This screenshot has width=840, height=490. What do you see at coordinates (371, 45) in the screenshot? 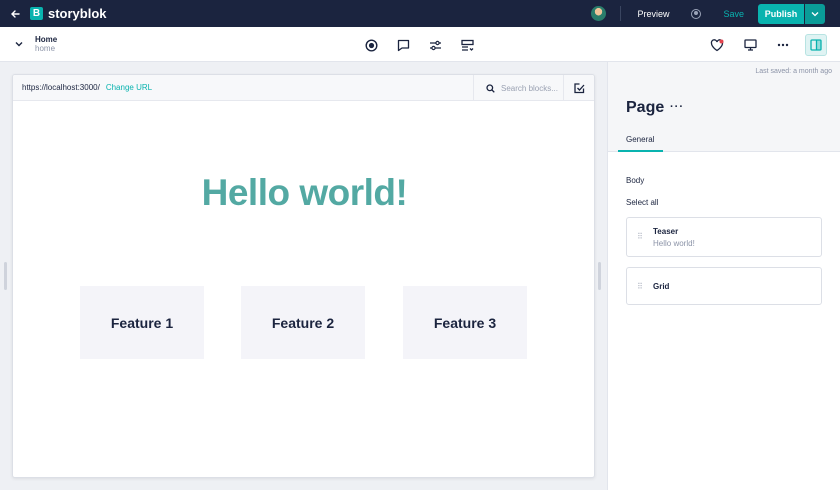
I see `target-icon` at bounding box center [371, 45].